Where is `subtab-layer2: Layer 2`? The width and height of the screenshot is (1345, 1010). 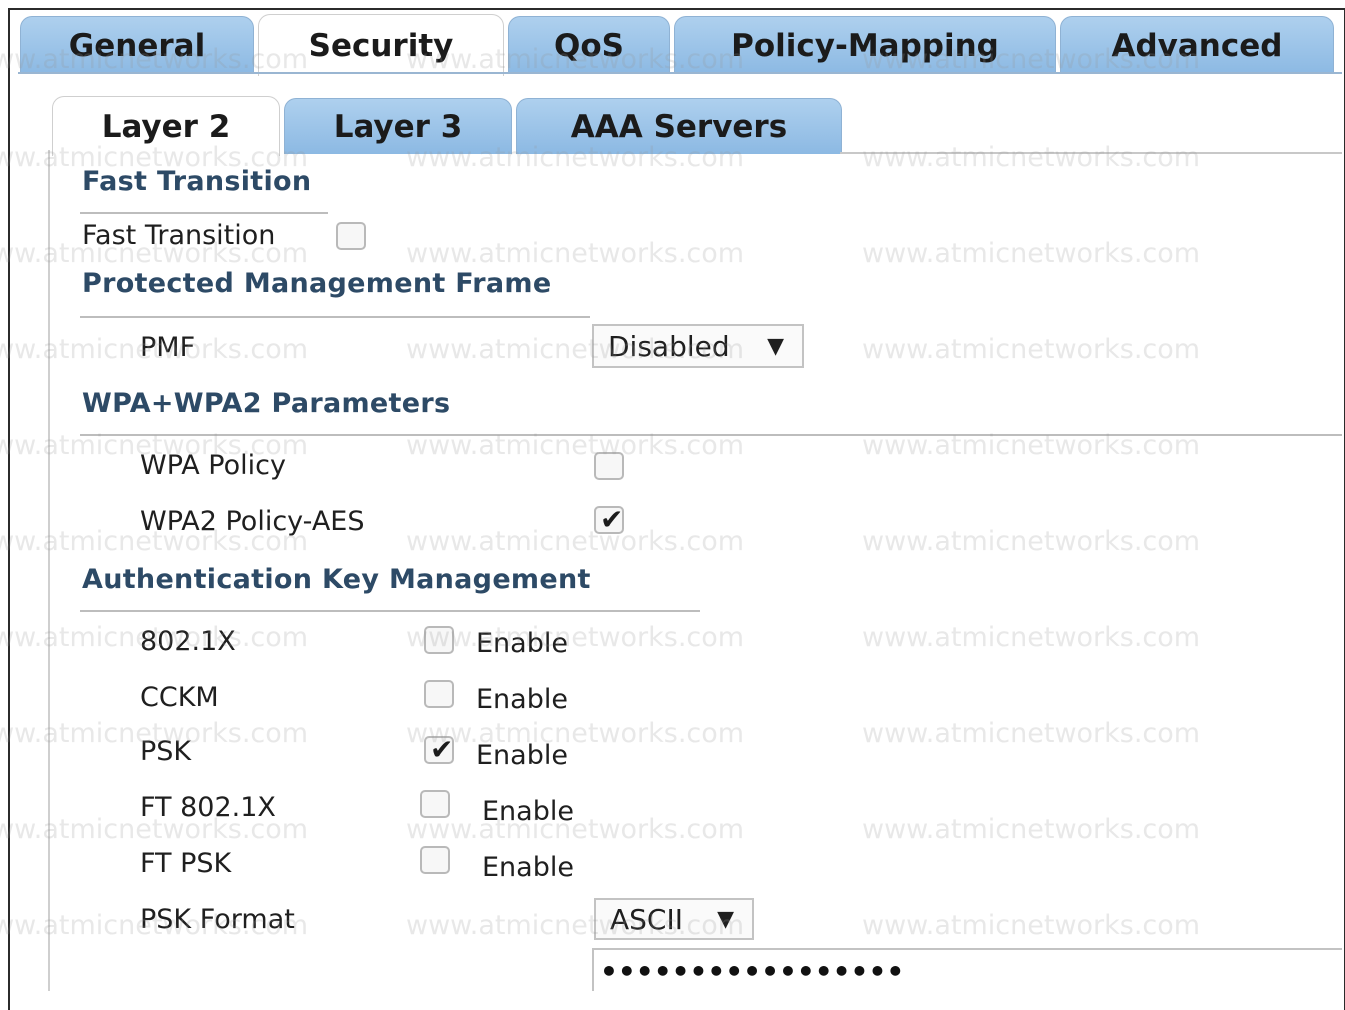
subtab-layer2: Layer 2 is located at coordinates (166, 126).